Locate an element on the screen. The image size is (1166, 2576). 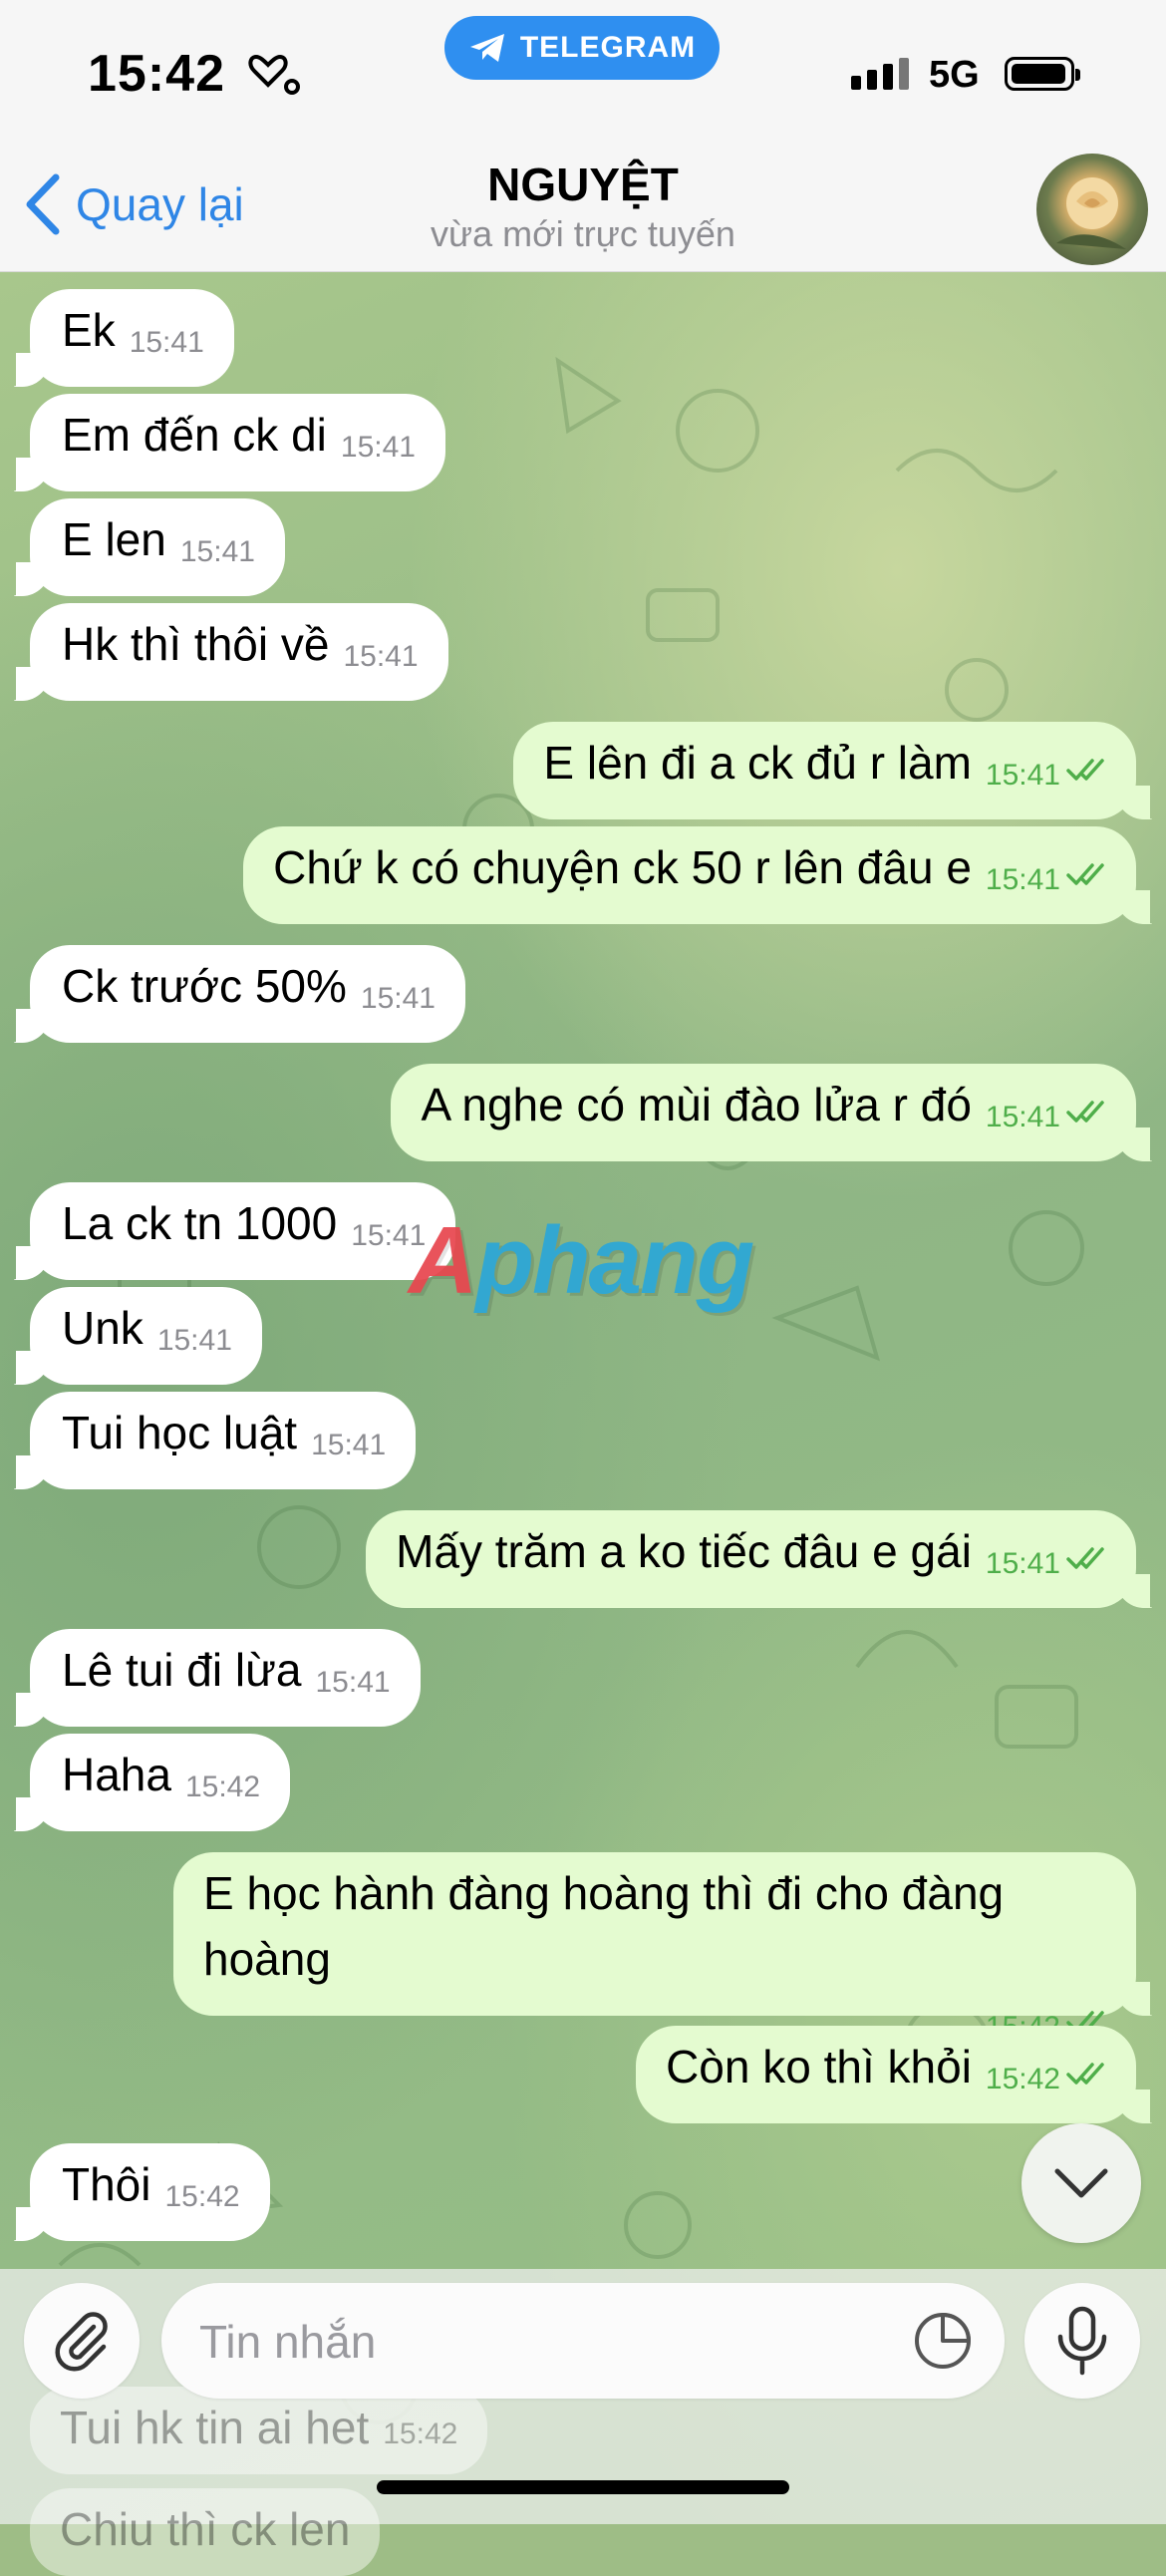
message-incoming: Unk 15:41 is located at coordinates (139, 1336).